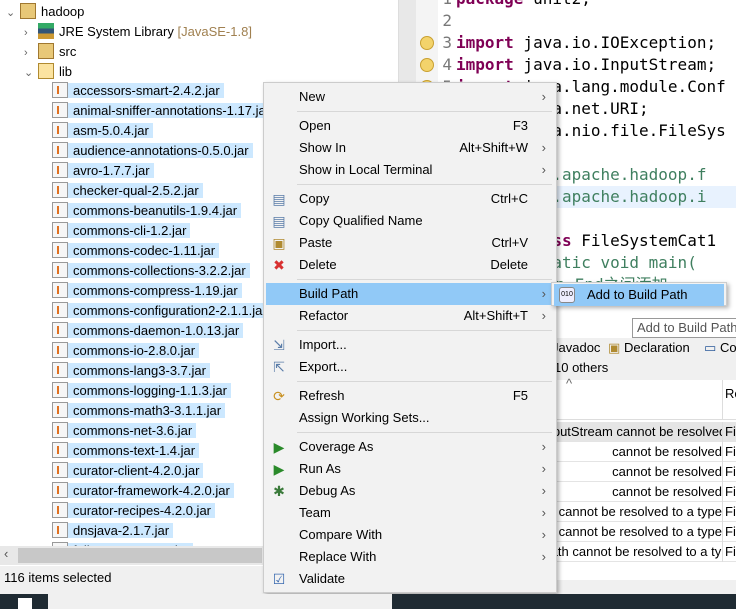 This screenshot has width=736, height=609. What do you see at coordinates (410, 535) in the screenshot?
I see `menu-item-compare-with: Compare With ›` at bounding box center [410, 535].